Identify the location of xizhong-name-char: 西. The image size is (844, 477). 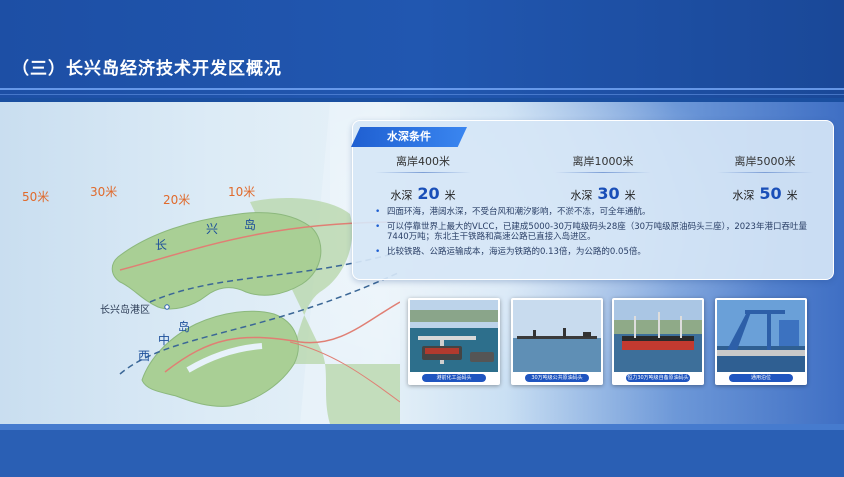
(144, 356).